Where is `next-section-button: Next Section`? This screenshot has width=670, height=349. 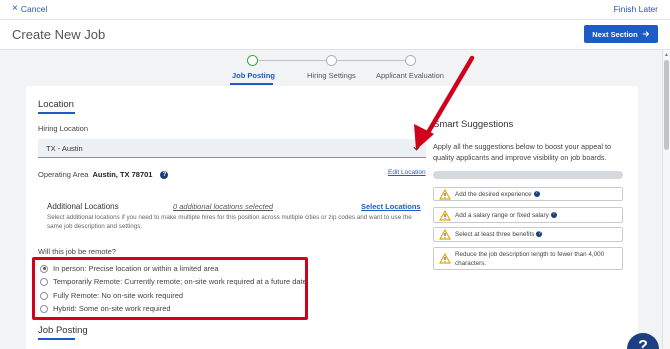
next-section-button: Next Section is located at coordinates (621, 34).